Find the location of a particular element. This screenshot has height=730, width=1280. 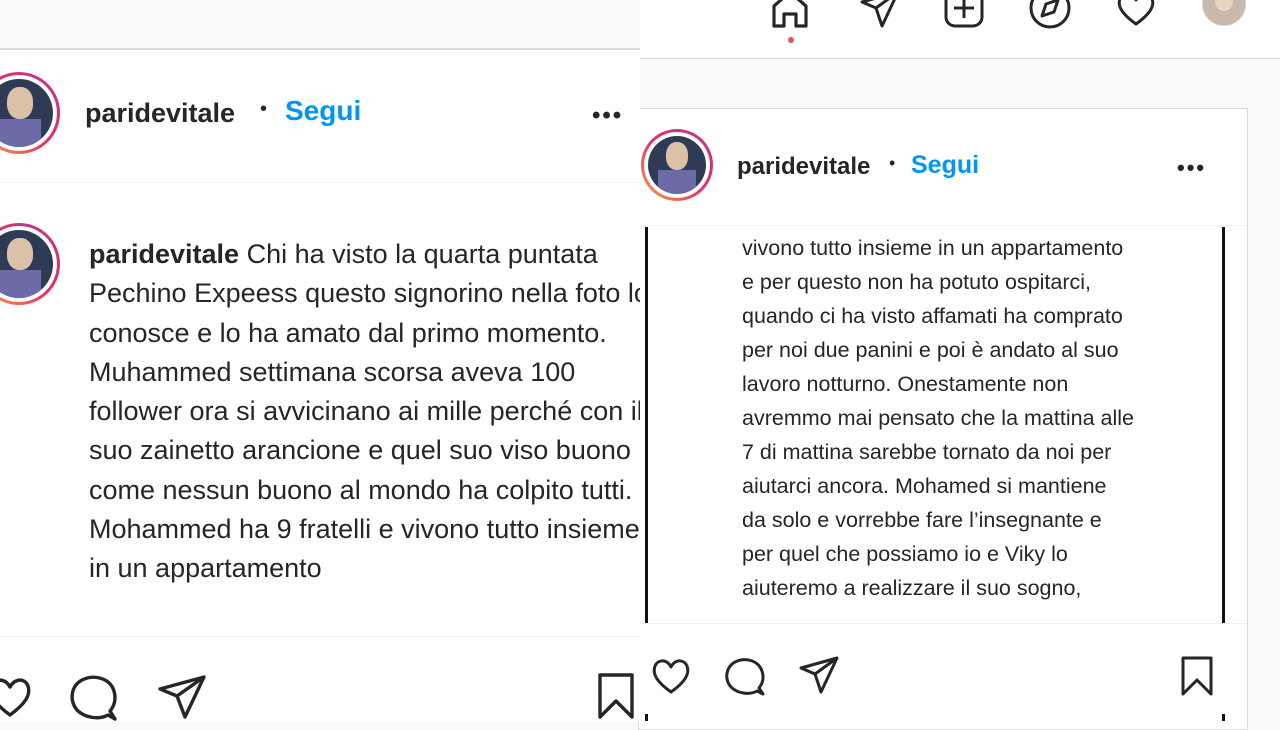

post-header-zoomed: paridevitale • Segui ••• is located at coordinates (320, 116).